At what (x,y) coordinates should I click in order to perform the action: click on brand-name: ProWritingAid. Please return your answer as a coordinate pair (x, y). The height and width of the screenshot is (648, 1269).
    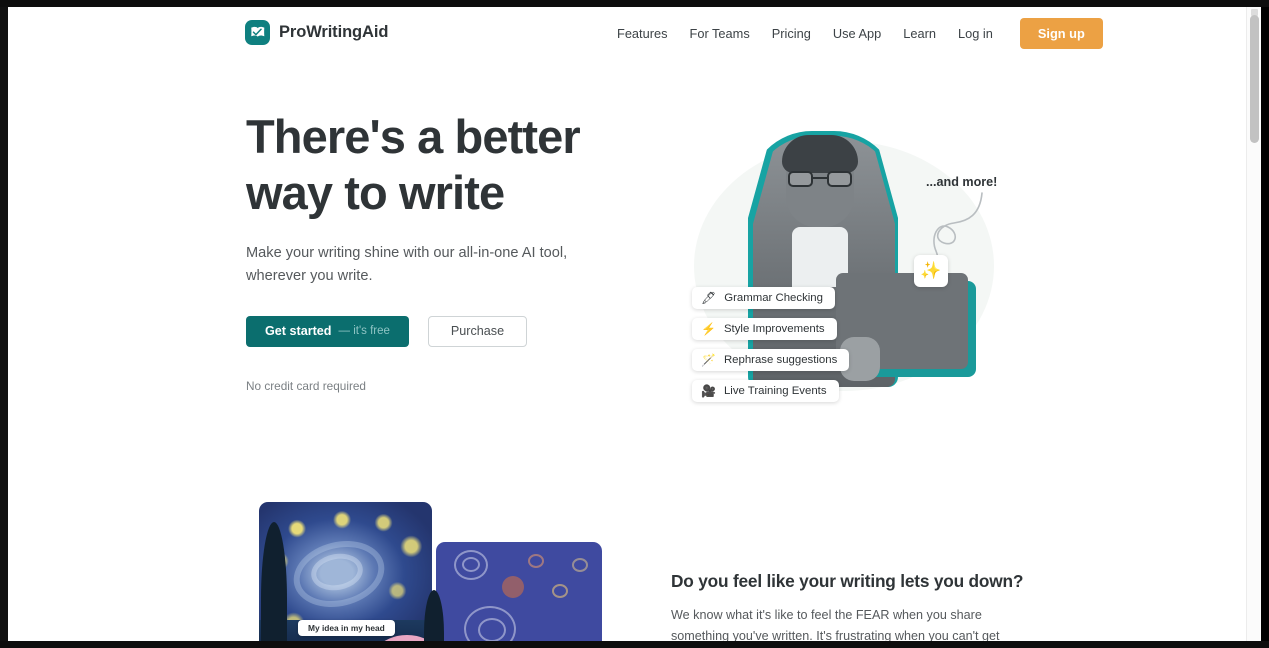
    Looking at the image, I should click on (334, 32).